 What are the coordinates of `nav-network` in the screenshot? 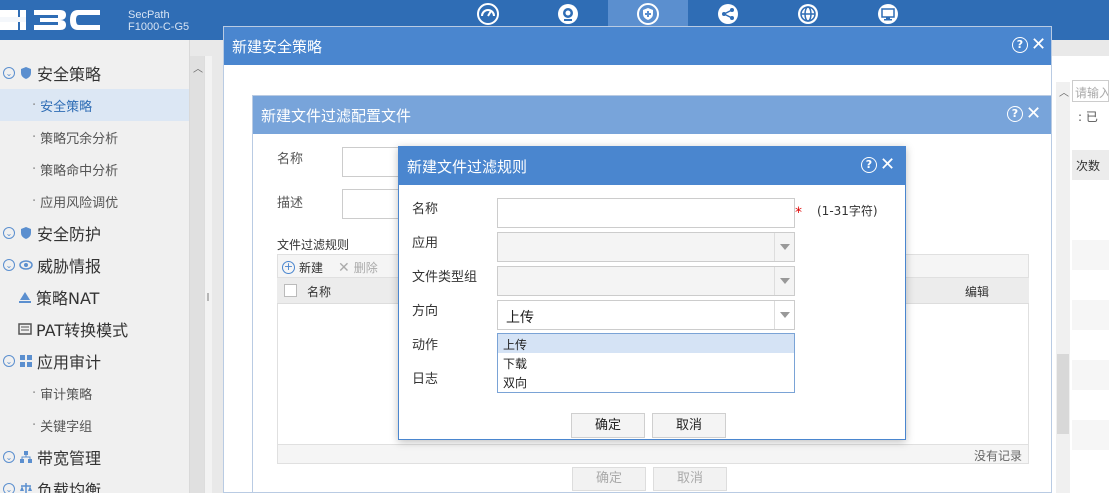 It's located at (728, 14).